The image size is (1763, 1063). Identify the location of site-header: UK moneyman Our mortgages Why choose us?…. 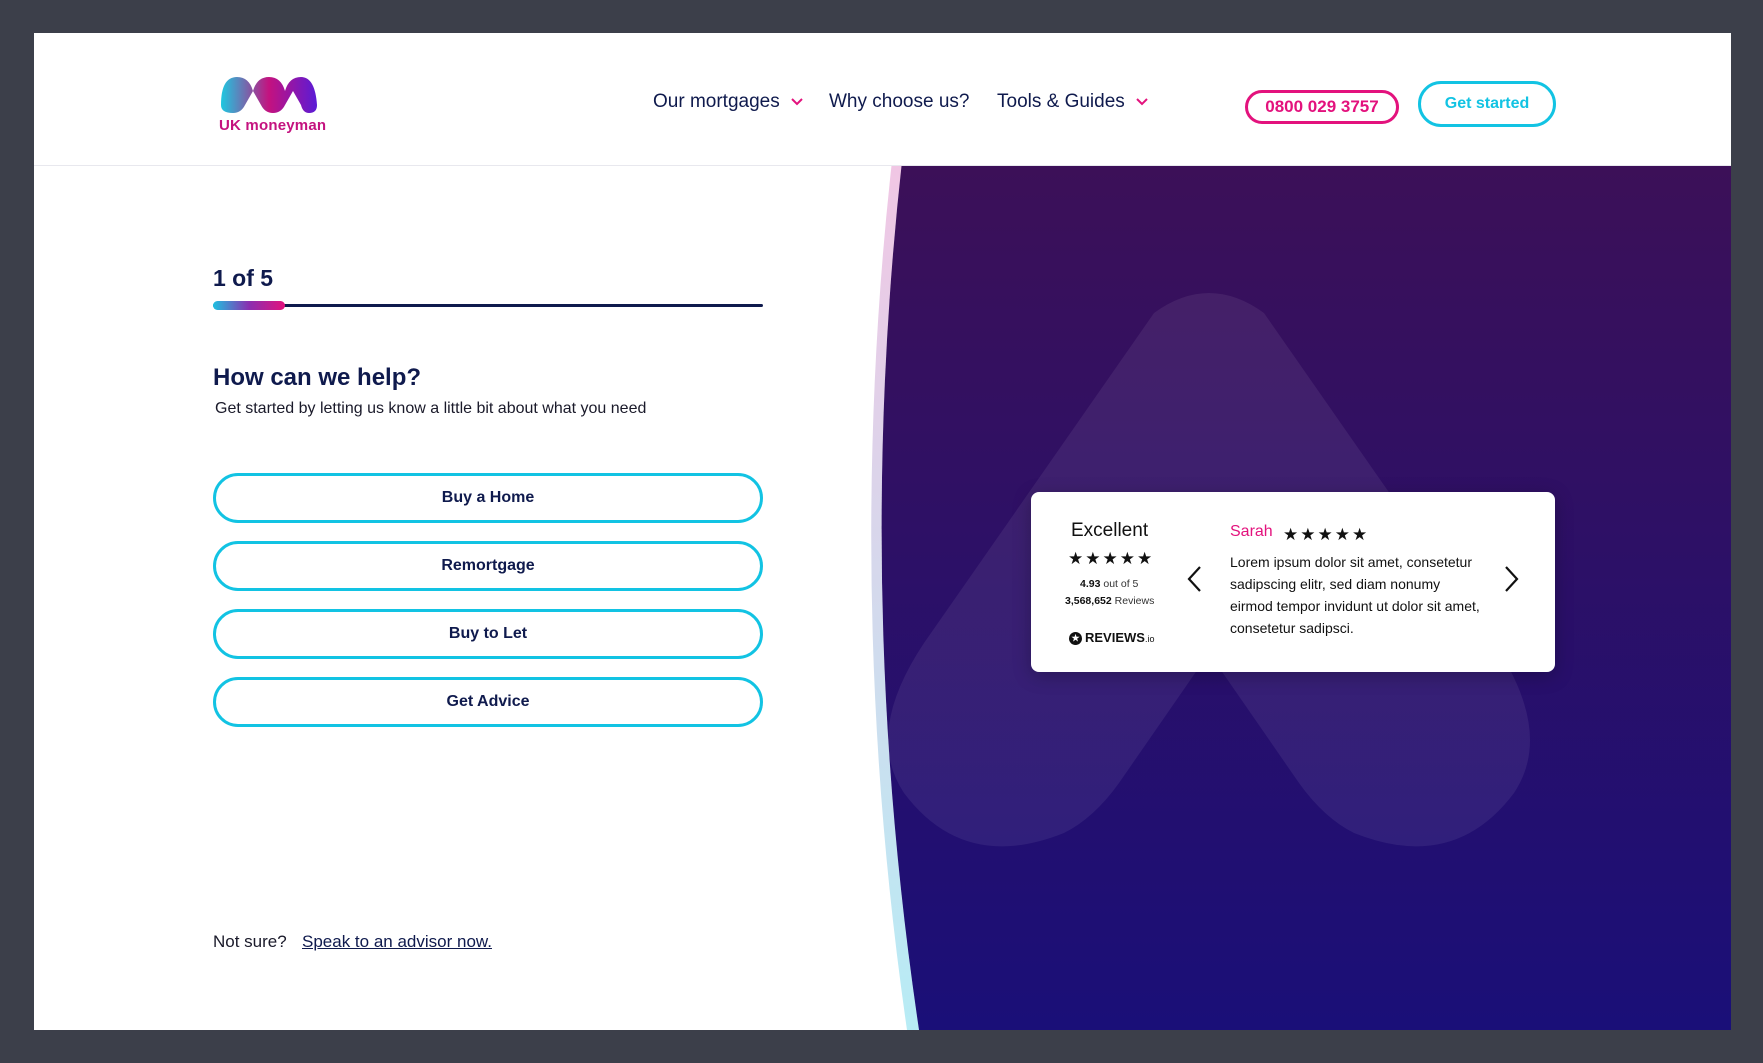
(882, 99).